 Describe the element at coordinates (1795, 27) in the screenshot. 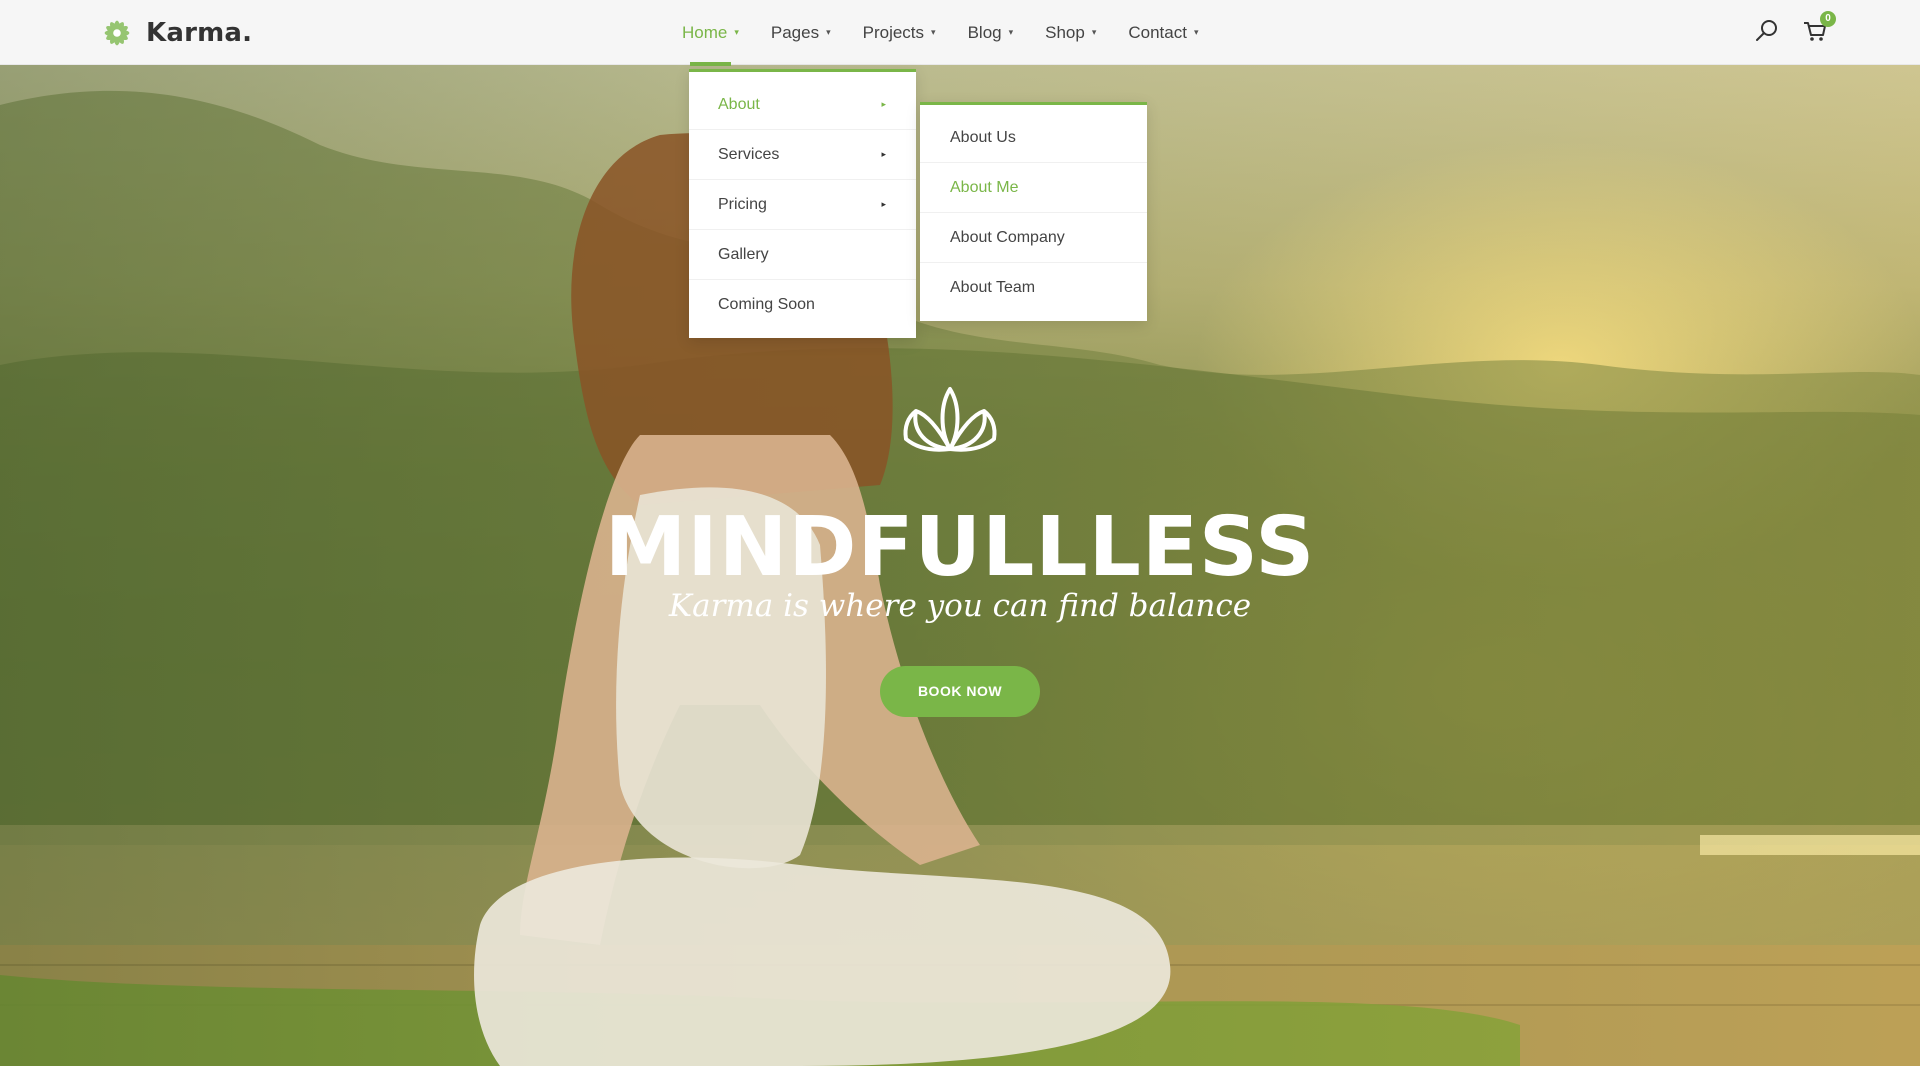

I see `header-actions: 0` at that location.